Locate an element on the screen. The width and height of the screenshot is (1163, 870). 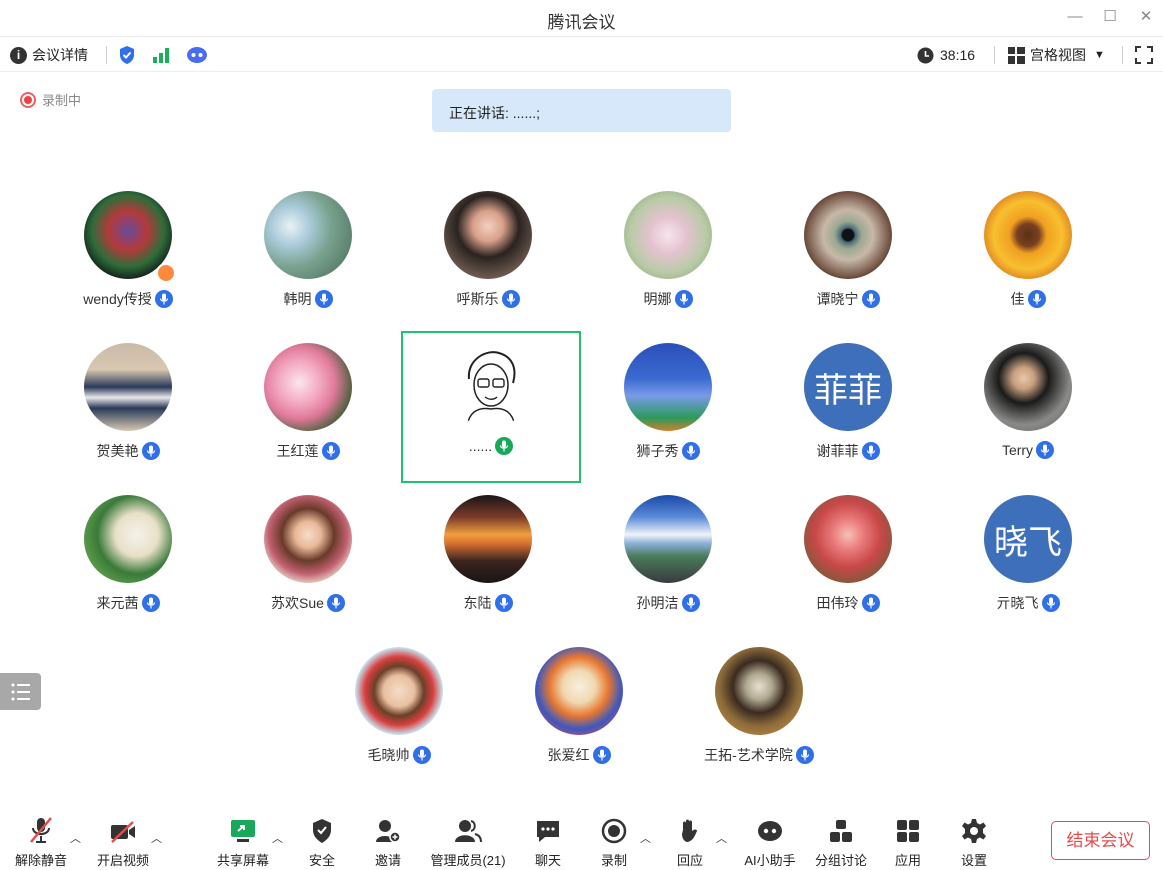
maximize-icon: ☐ is located at coordinates (1110, 17).